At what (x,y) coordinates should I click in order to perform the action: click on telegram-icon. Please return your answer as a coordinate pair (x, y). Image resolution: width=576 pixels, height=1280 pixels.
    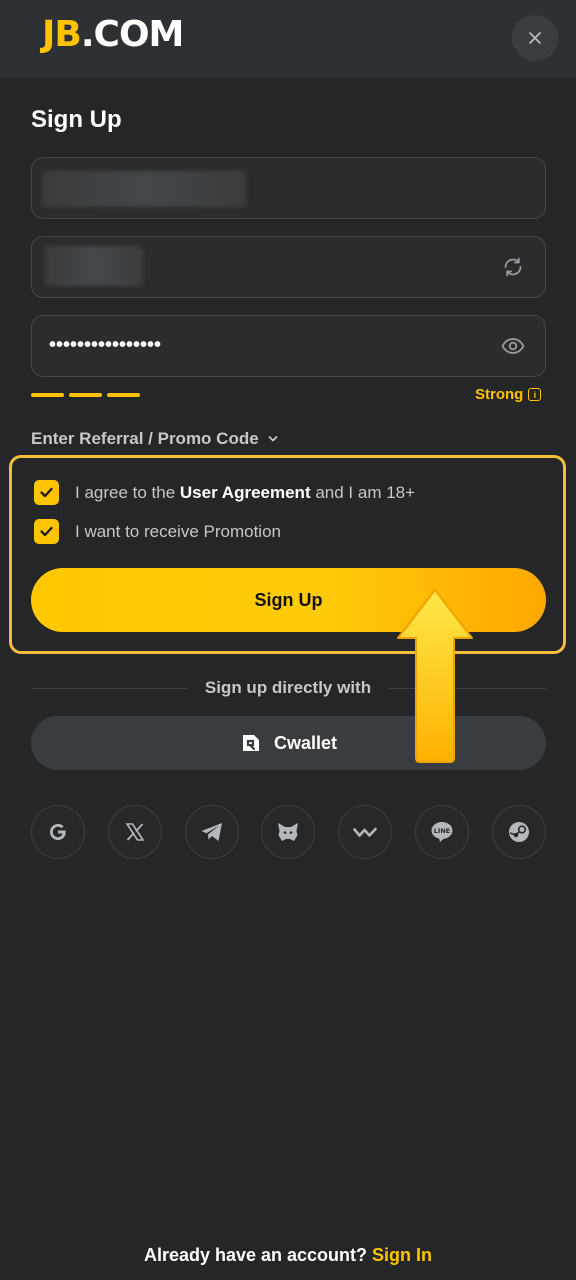
    Looking at the image, I should click on (211, 832).